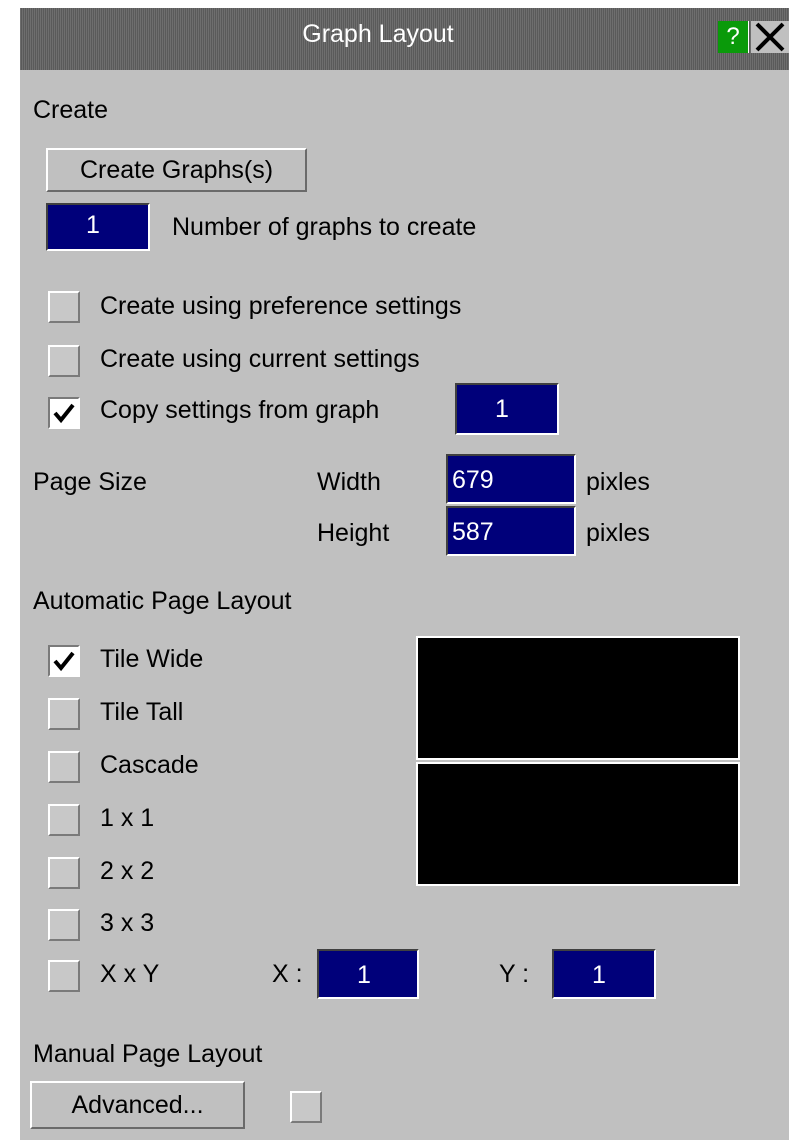 The width and height of the screenshot is (789, 1140). What do you see at coordinates (127, 923) in the screenshot?
I see `layout-3x3-label: 3 x 3` at bounding box center [127, 923].